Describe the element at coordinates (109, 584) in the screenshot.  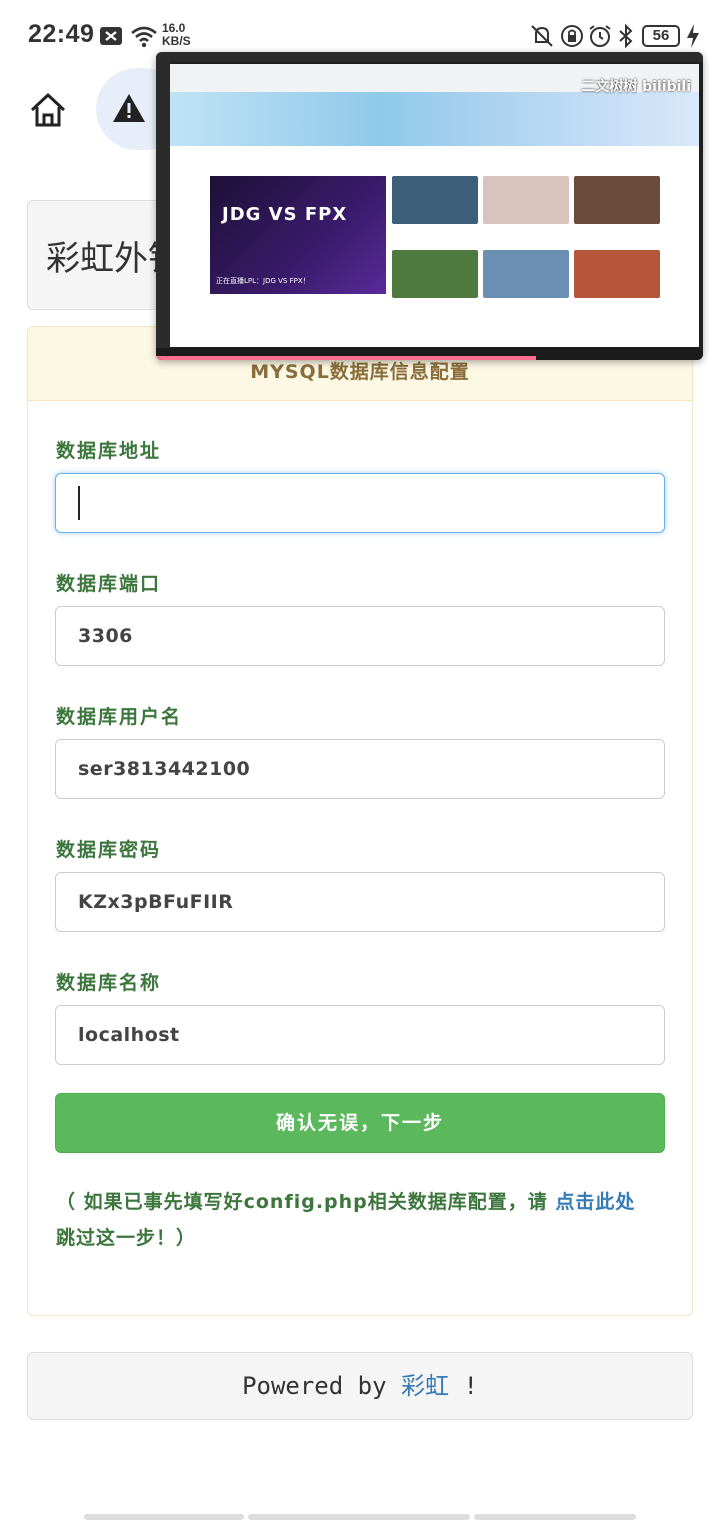
I see `db-port-label: 数据库端口` at that location.